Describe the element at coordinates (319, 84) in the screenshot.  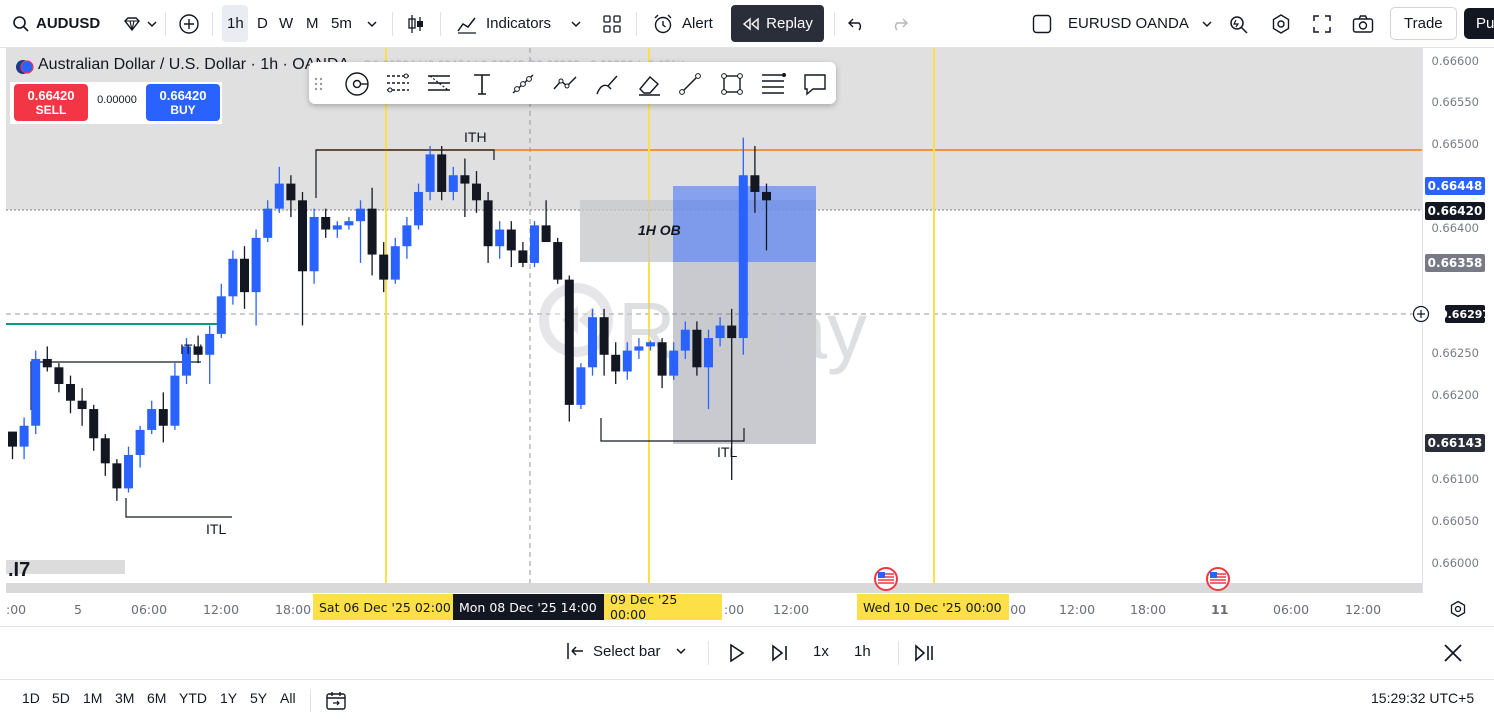
I see `drag-handle-icon` at that location.